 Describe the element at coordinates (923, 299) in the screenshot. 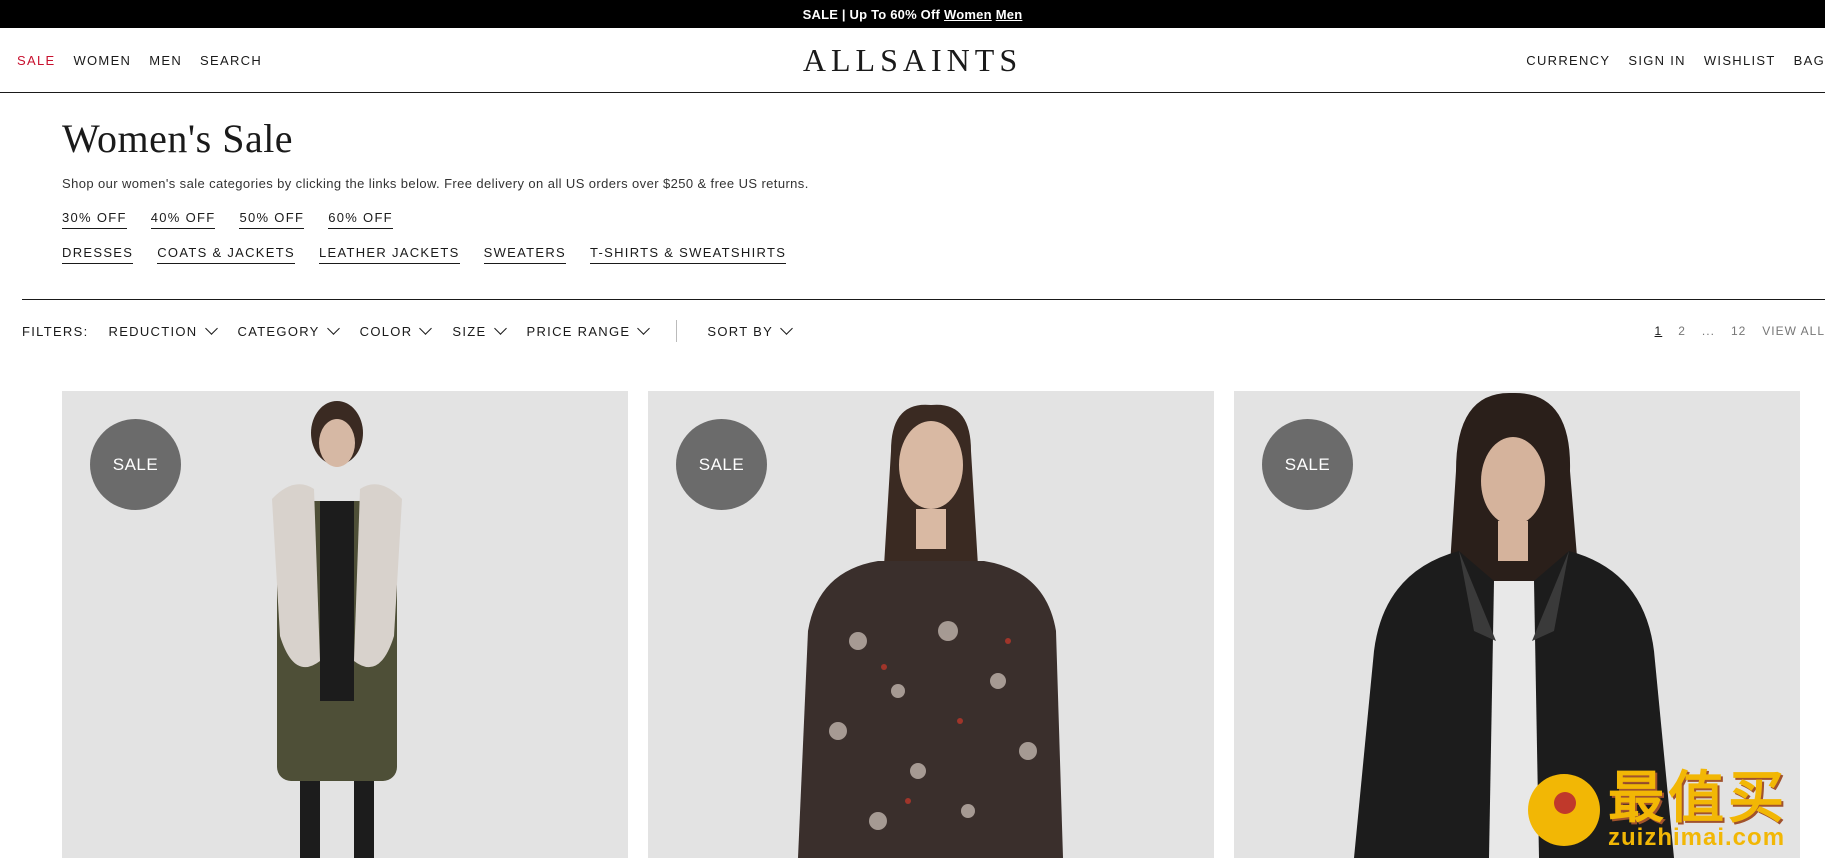

I see `filter-divider` at that location.